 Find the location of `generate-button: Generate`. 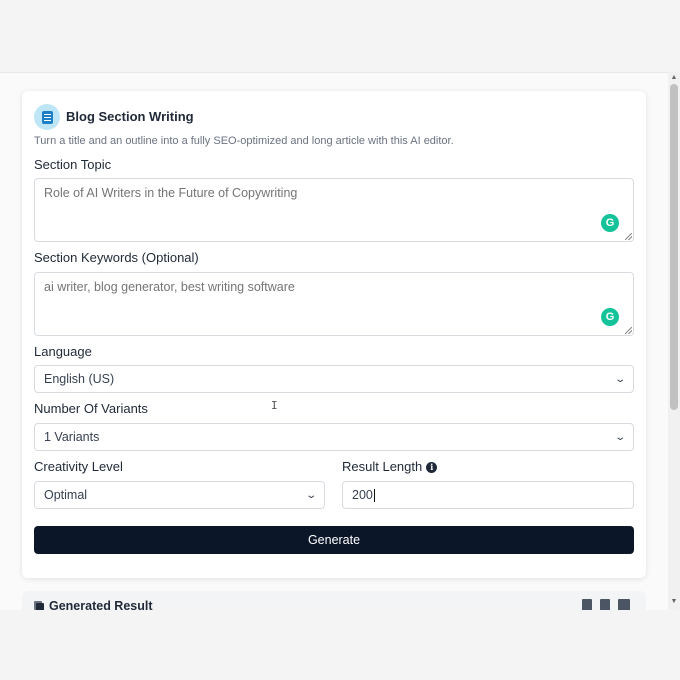

generate-button: Generate is located at coordinates (334, 540).